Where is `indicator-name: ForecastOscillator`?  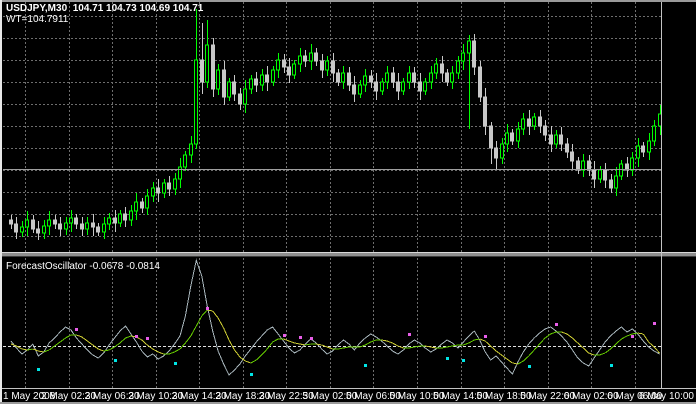 indicator-name: ForecastOscillator is located at coordinates (46, 266).